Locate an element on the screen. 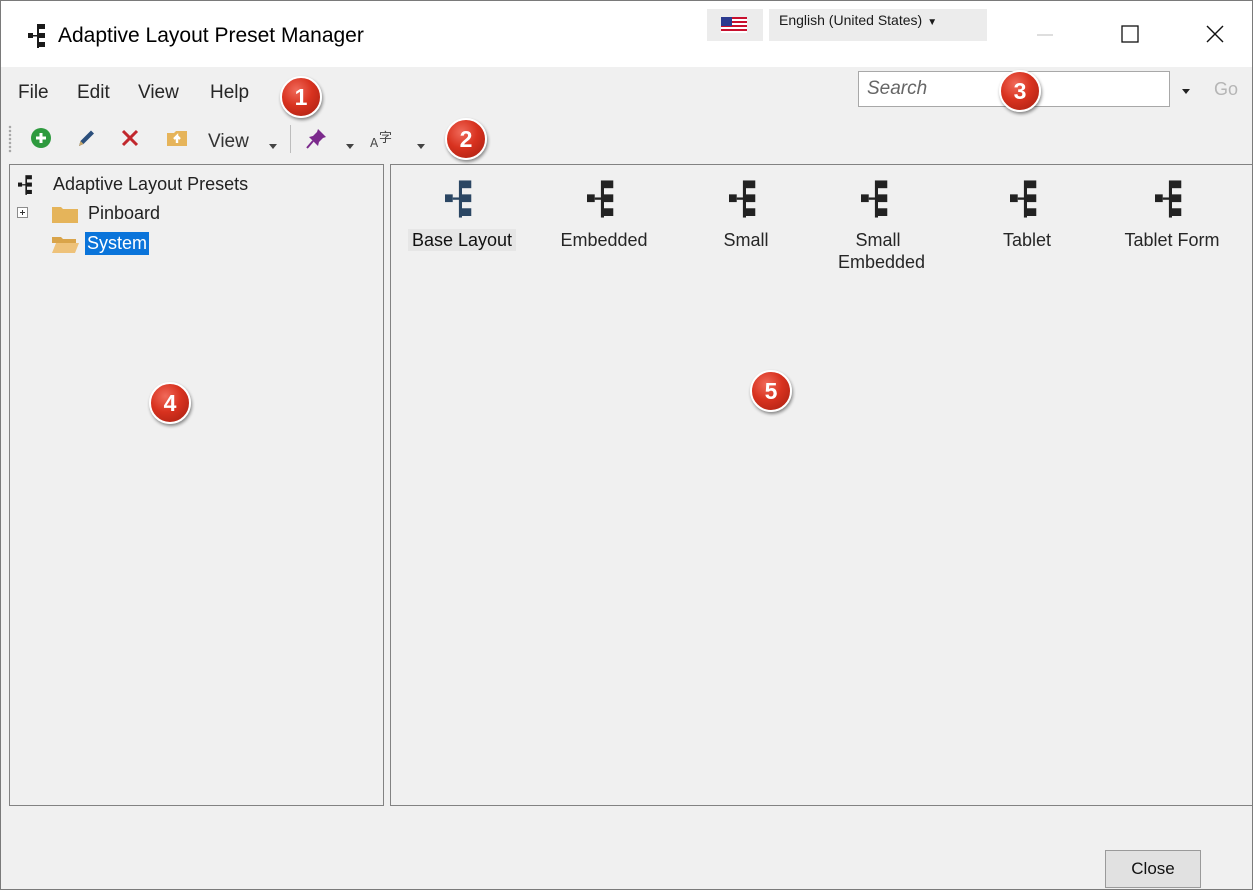 The image size is (1253, 890). close-icon is located at coordinates (1215, 34).